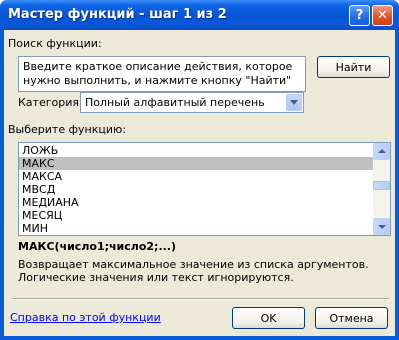  What do you see at coordinates (97, 246) in the screenshot?
I see `function-signature: МАКС(число1;число2;...)` at bounding box center [97, 246].